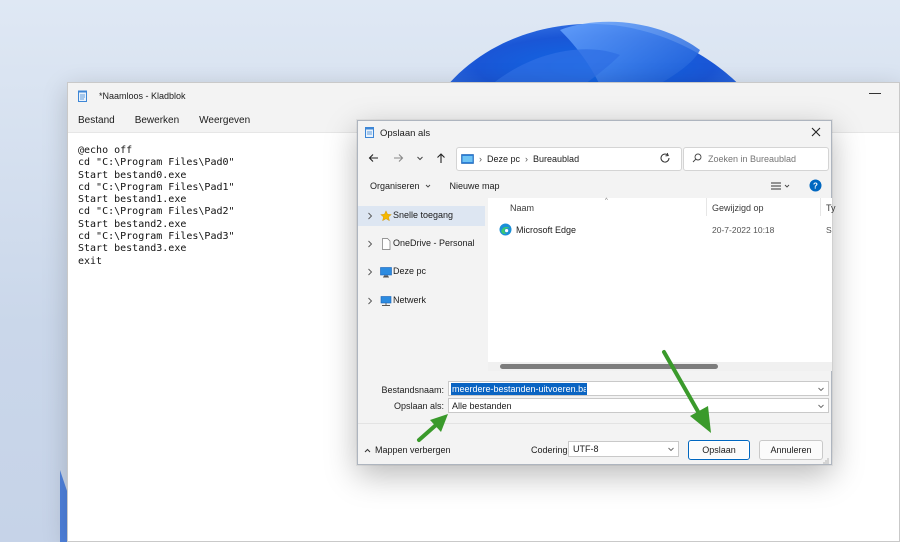  Describe the element at coordinates (623, 449) in the screenshot. I see `encoding-select: UTF-8` at that location.